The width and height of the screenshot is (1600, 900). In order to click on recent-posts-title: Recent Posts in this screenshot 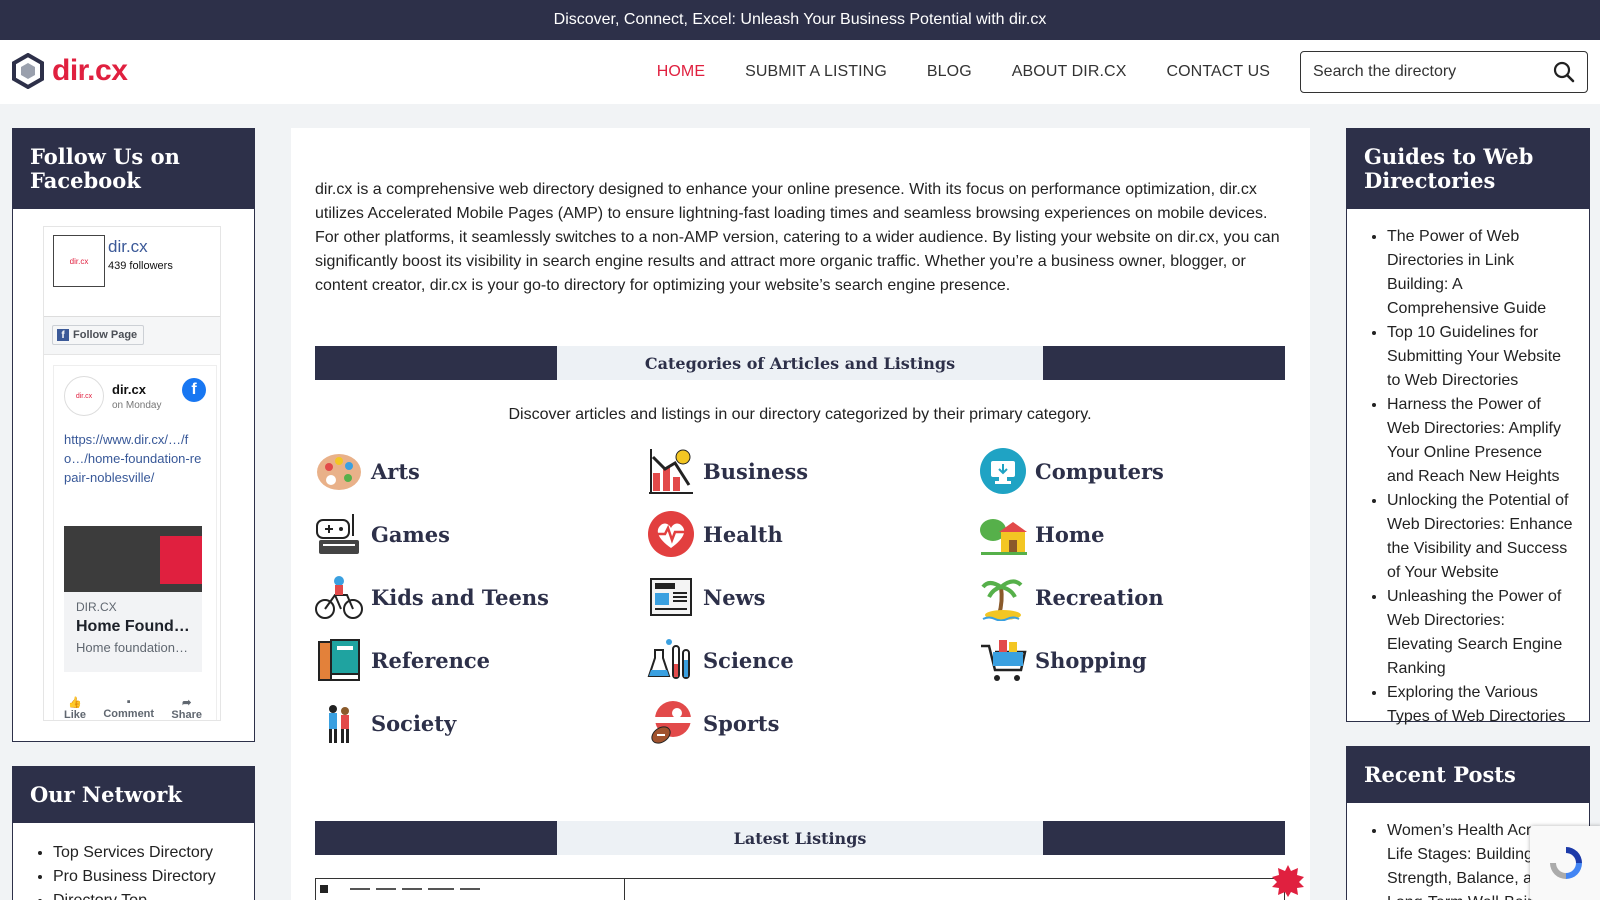, I will do `click(1468, 775)`.